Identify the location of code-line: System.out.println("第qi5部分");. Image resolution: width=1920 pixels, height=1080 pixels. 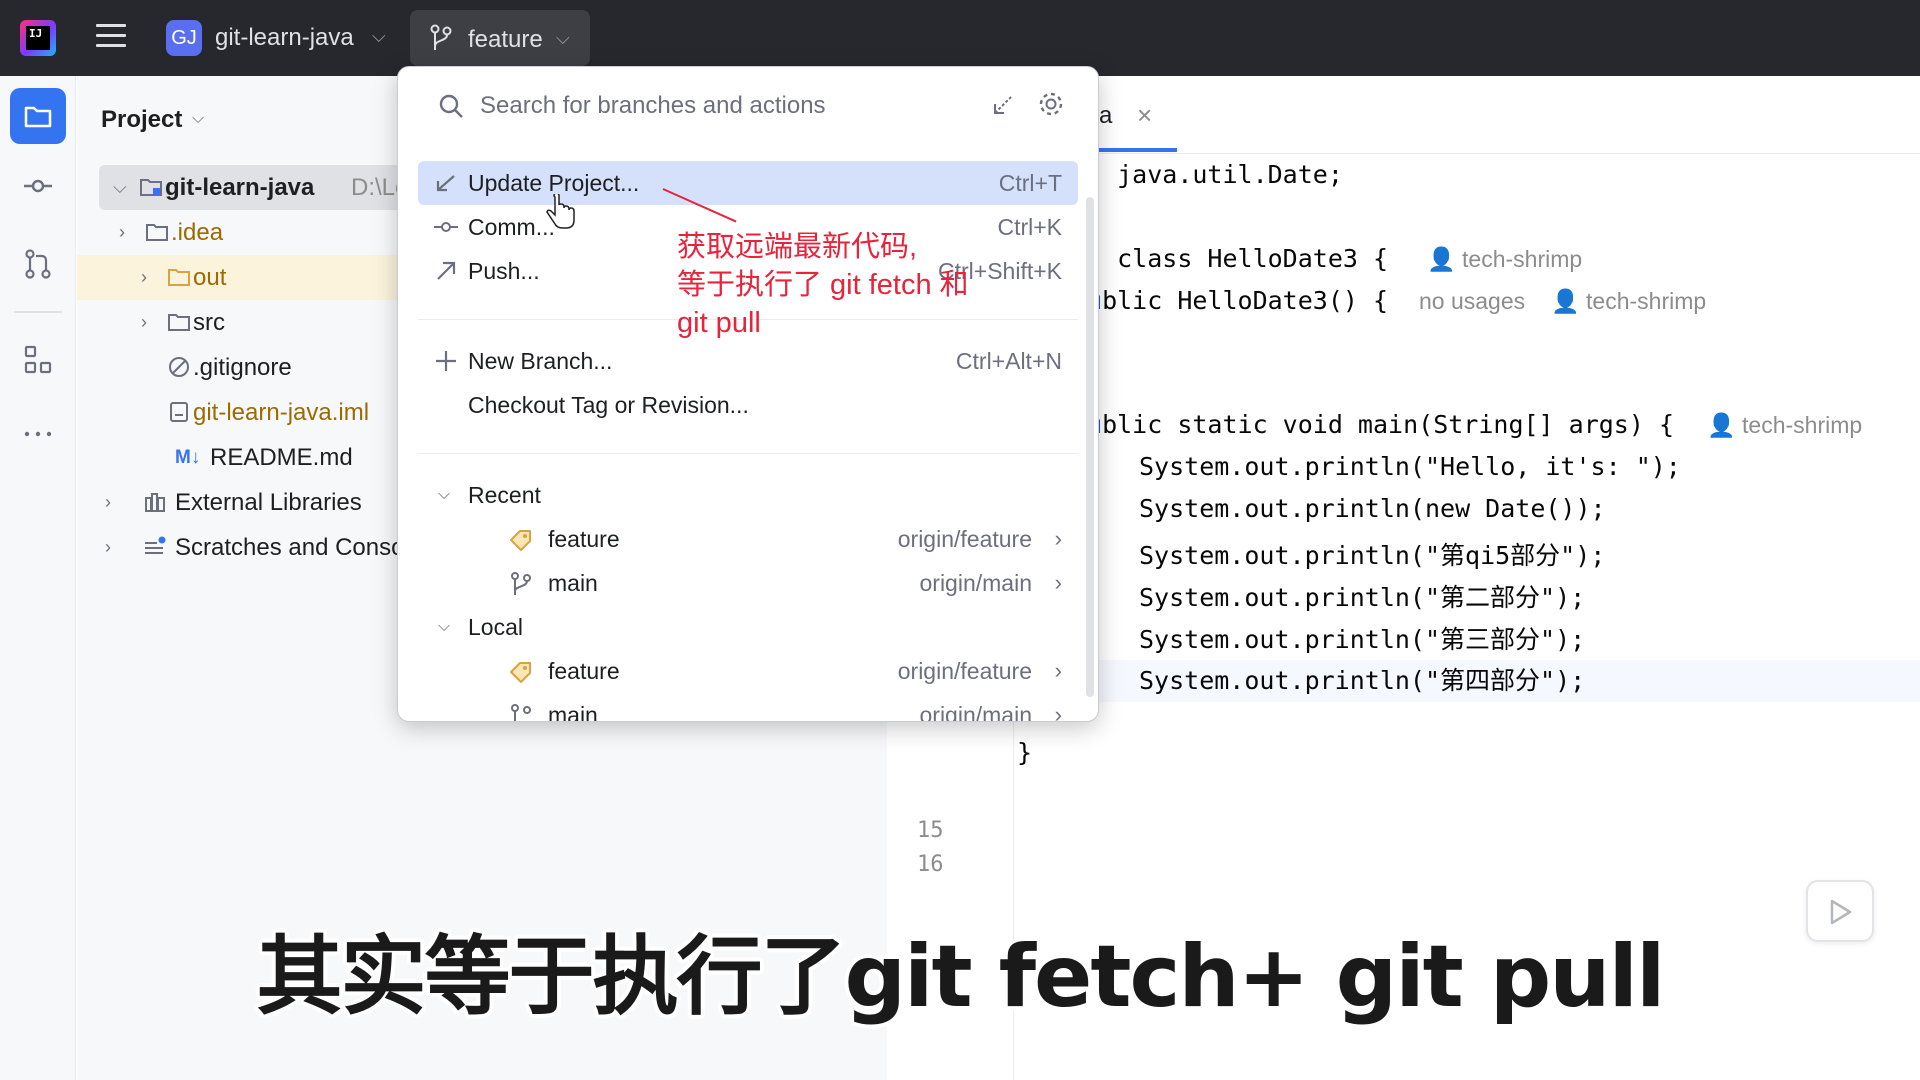
(1372, 554).